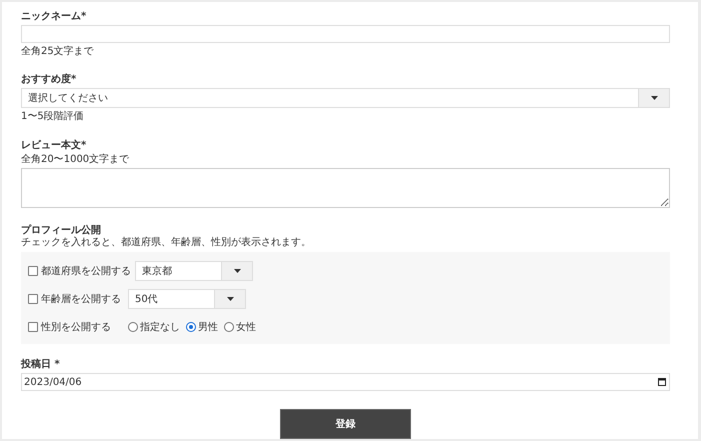 The height and width of the screenshot is (441, 701). What do you see at coordinates (345, 188) in the screenshot?
I see `text-area` at bounding box center [345, 188].